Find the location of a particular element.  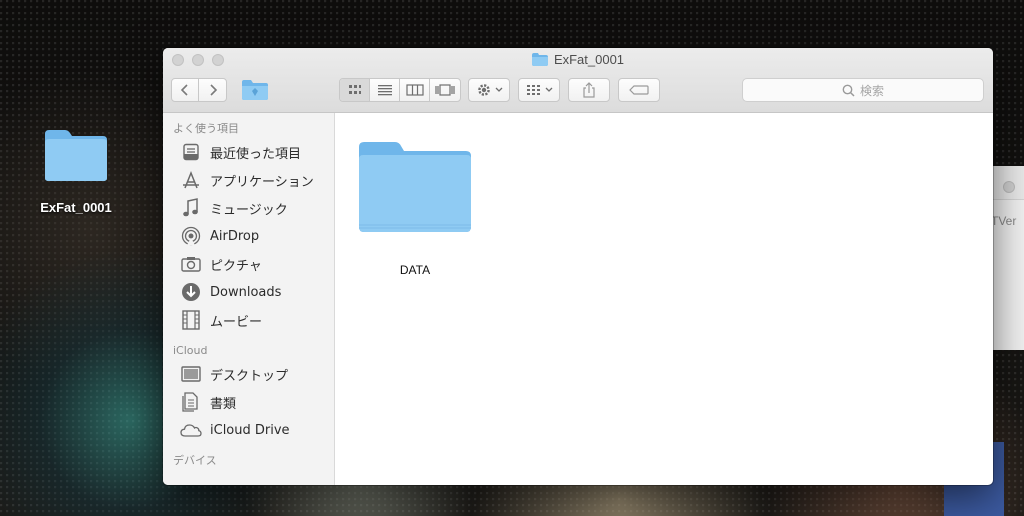

desktop-drive-icon: ExFat_0001 is located at coordinates (76, 171).